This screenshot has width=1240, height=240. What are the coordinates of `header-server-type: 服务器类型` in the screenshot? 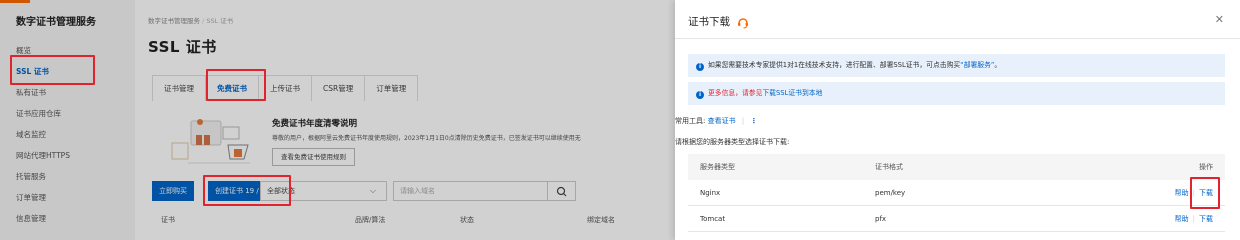 It's located at (717, 167).